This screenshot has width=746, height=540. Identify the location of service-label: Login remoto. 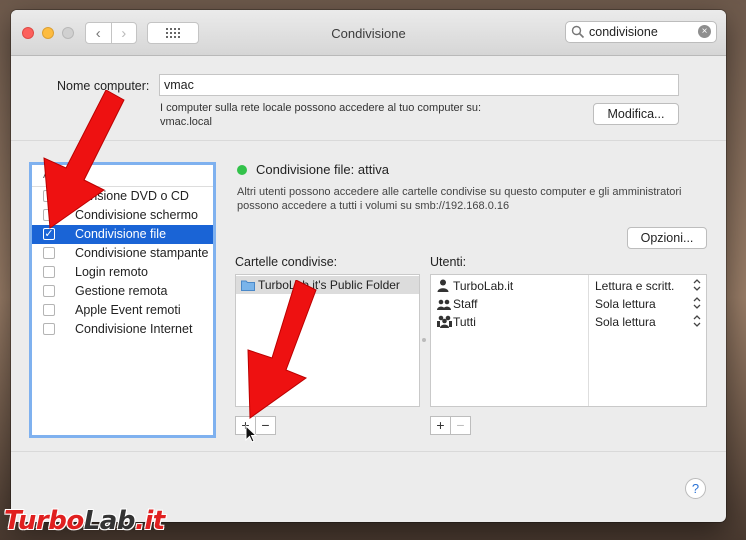
(111, 272).